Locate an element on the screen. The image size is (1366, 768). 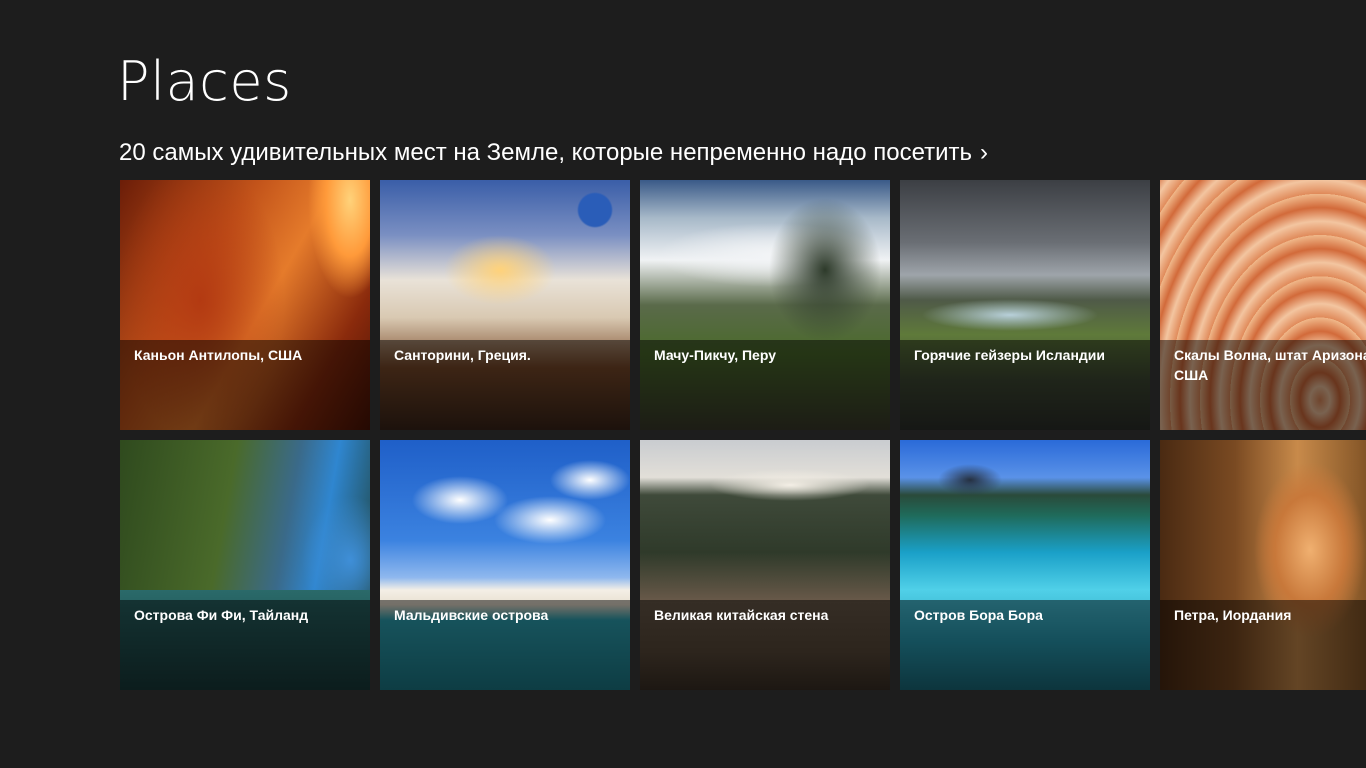
tile-bora-bora: Остров Бора Бора is located at coordinates (1025, 565).